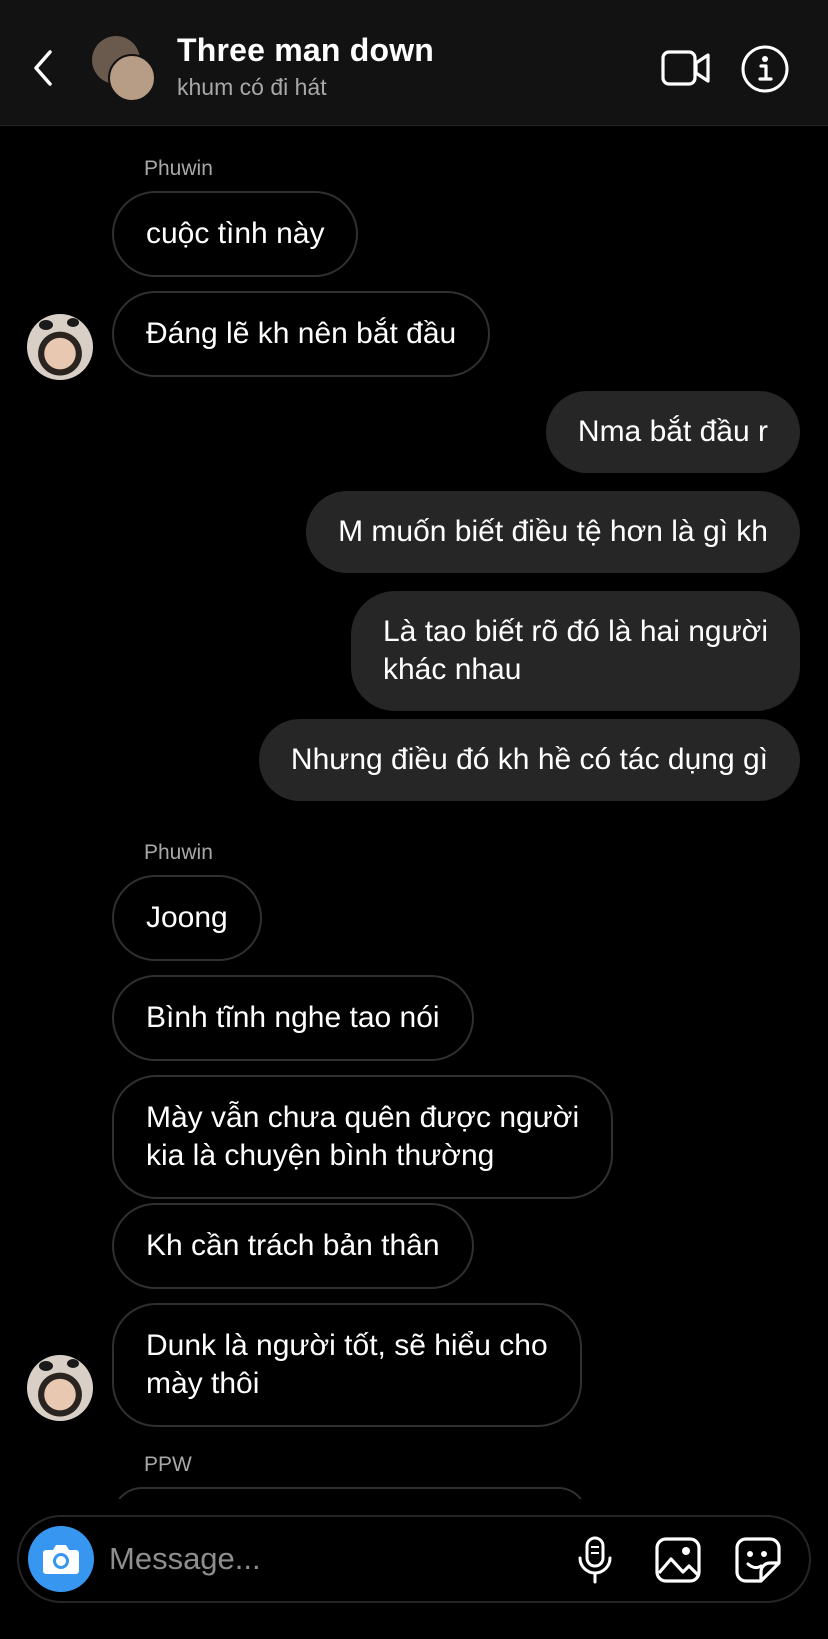  What do you see at coordinates (305, 50) in the screenshot?
I see `conversation-title: Three man down` at bounding box center [305, 50].